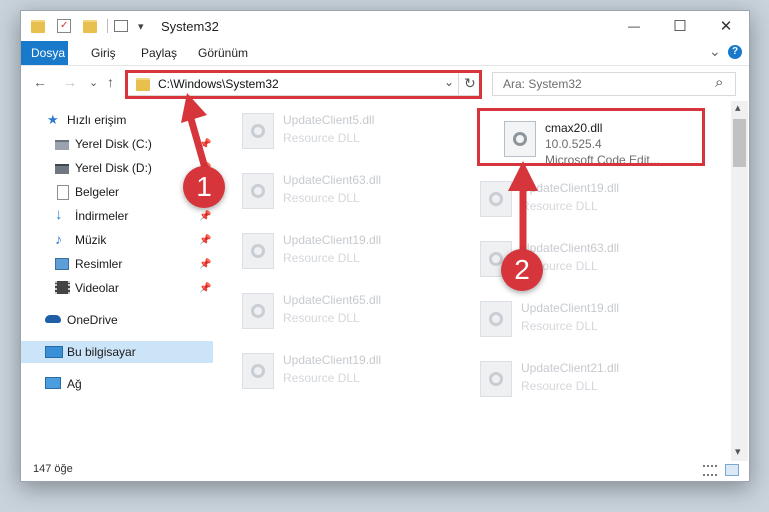 Image resolution: width=769 pixels, height=512 pixels. Describe the element at coordinates (62, 287) in the screenshot. I see `videos-icon` at that location.